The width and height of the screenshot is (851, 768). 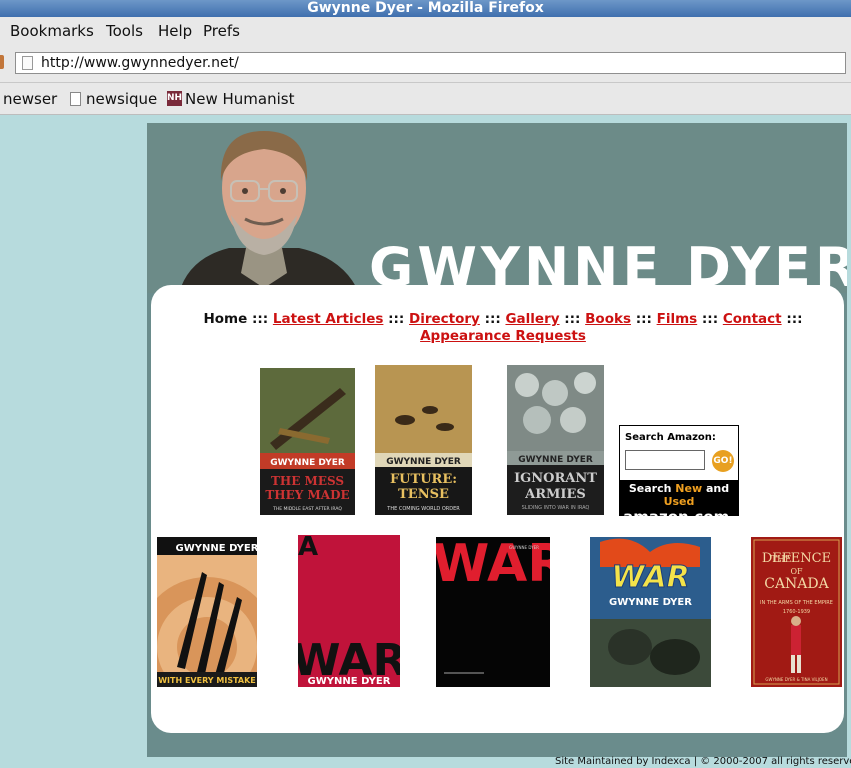 What do you see at coordinates (556, 508) in the screenshot?
I see `book-subtitle: SLIDING INTO WAR IN IRAQ` at bounding box center [556, 508].